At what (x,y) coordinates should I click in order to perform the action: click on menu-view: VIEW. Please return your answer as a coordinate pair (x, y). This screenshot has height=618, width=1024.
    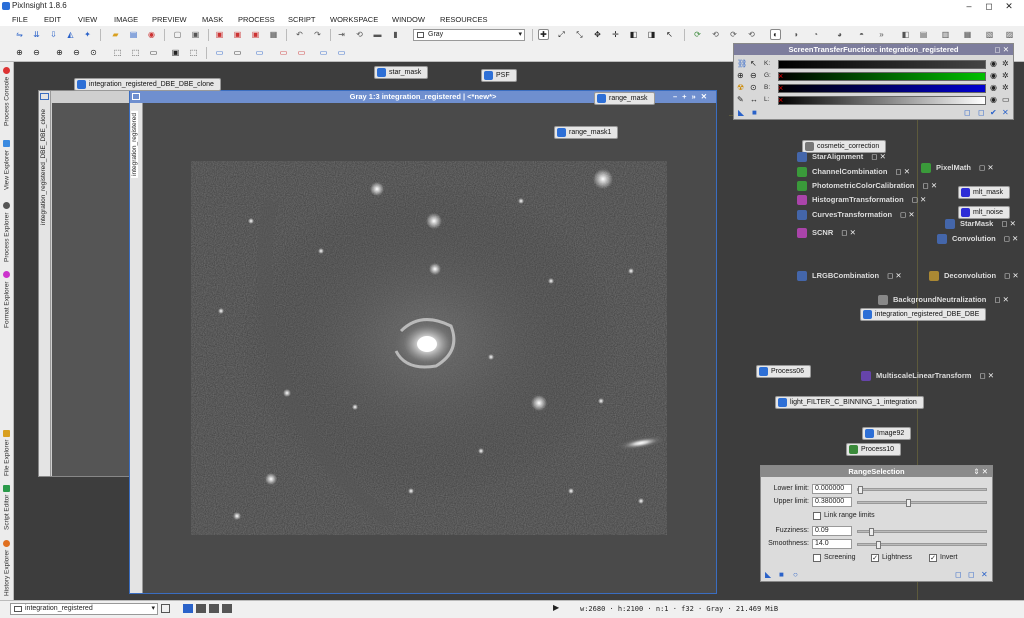
    Looking at the image, I should click on (87, 18).